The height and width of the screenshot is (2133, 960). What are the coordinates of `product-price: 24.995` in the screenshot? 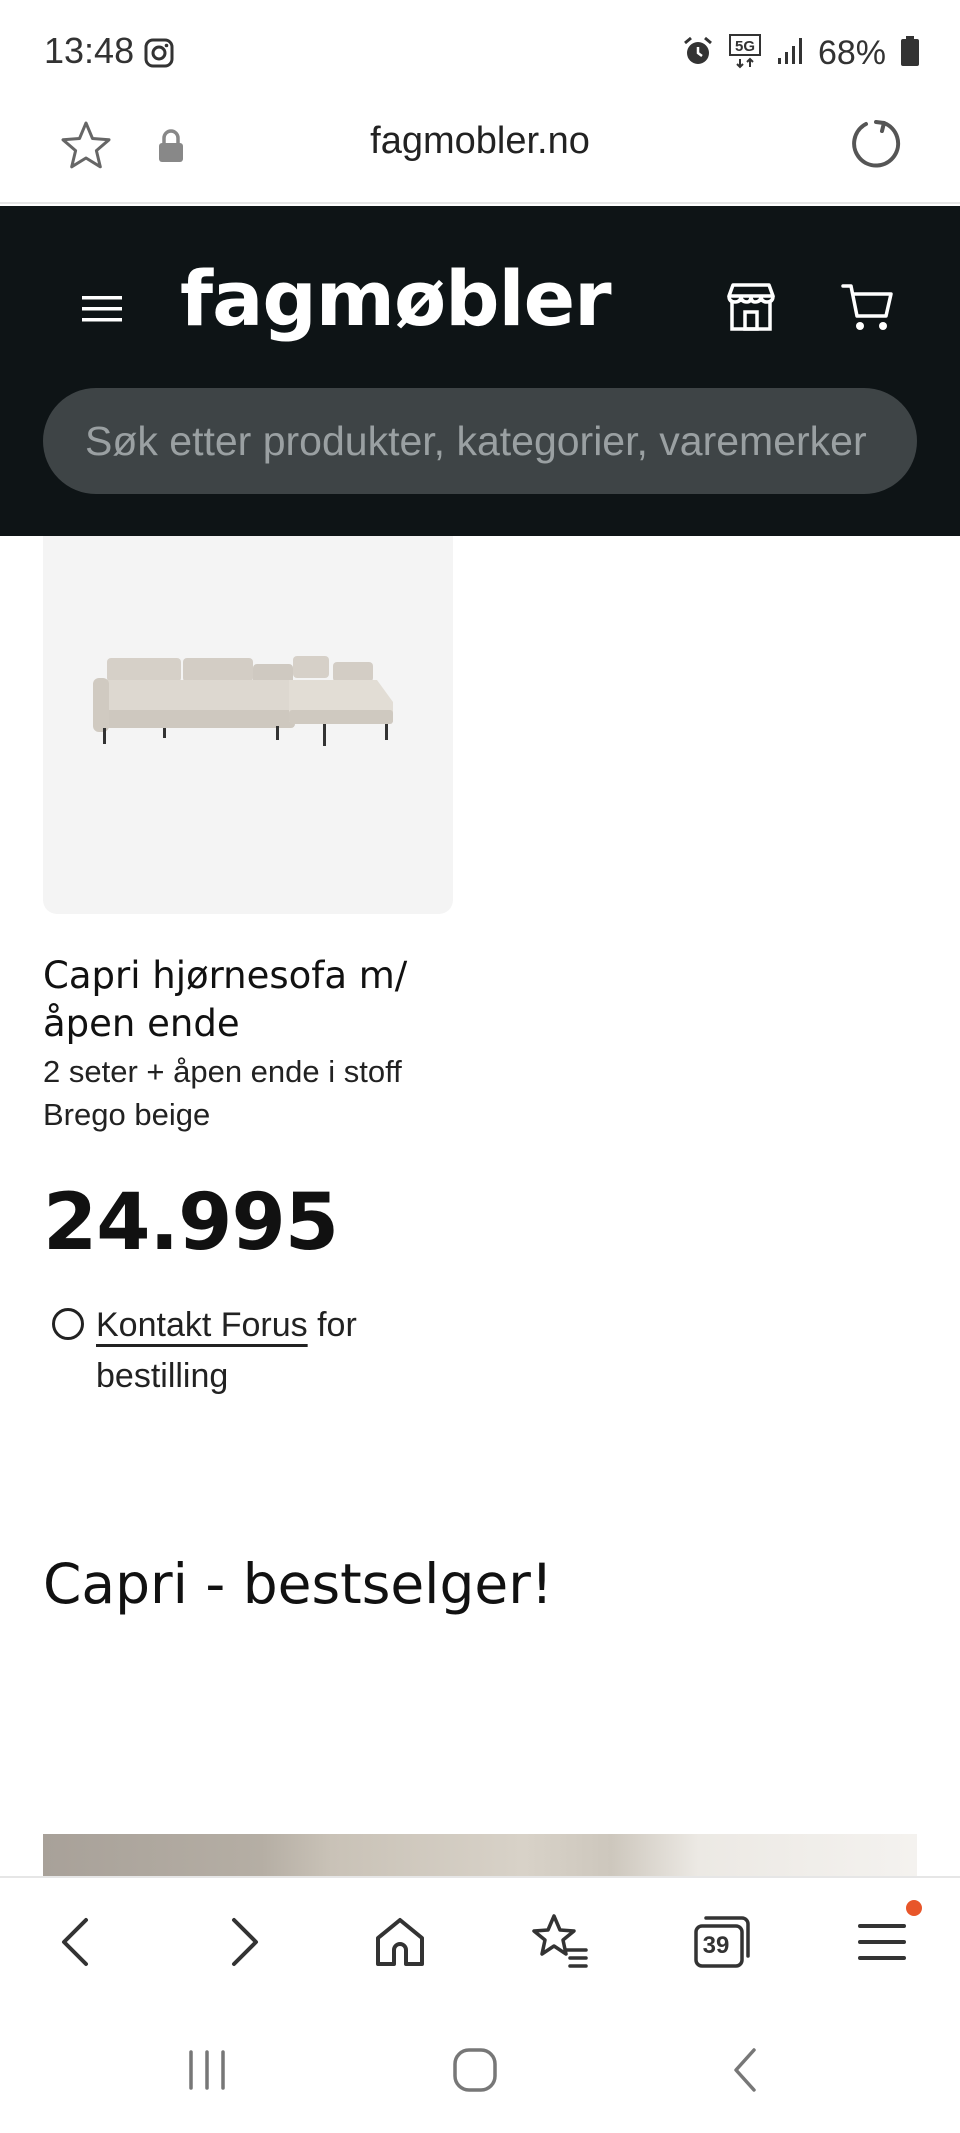 It's located at (191, 1223).